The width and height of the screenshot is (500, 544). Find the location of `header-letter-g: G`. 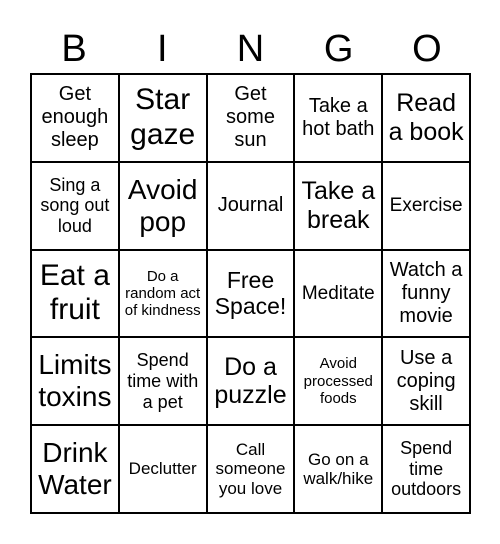

header-letter-g: G is located at coordinates (338, 49).